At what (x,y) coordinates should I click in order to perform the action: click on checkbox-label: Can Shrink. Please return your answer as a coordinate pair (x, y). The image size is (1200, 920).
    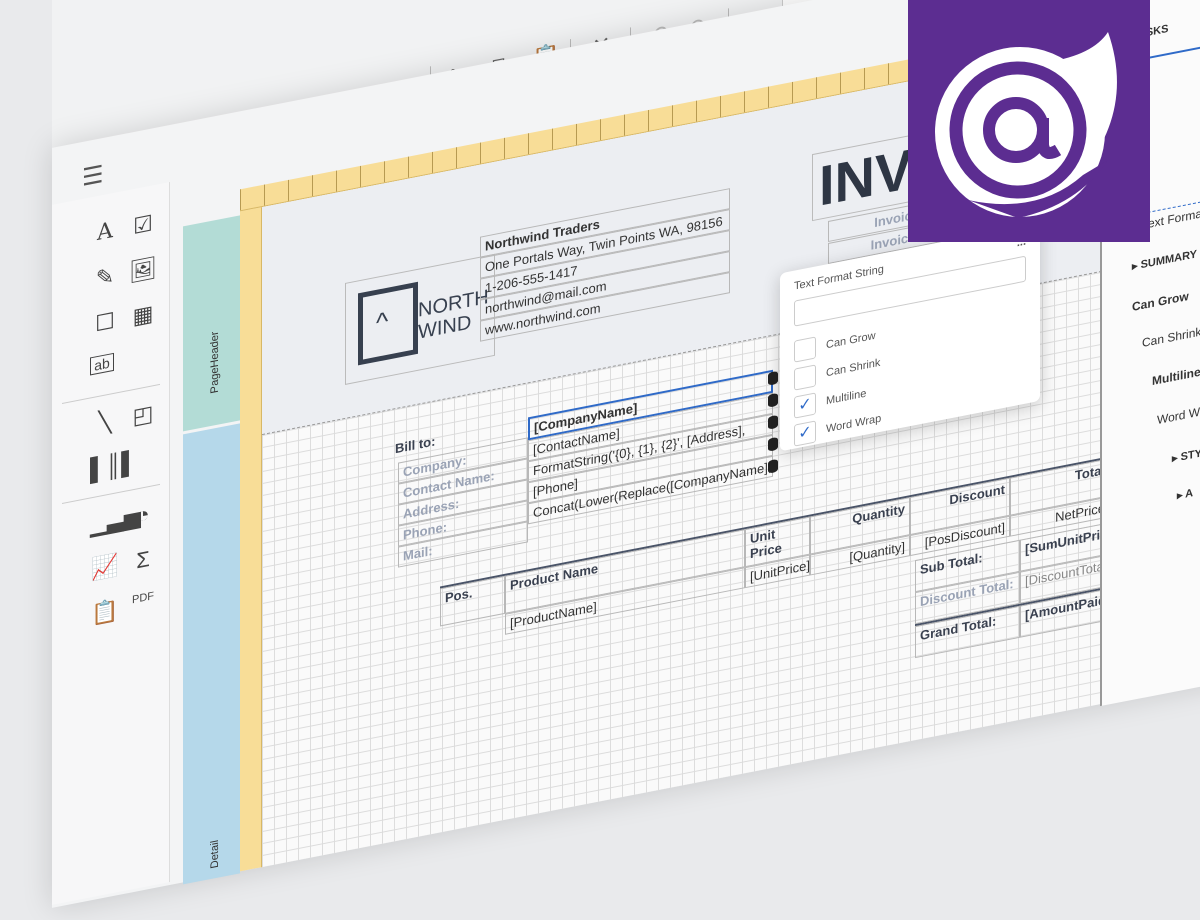
    Looking at the image, I should click on (853, 368).